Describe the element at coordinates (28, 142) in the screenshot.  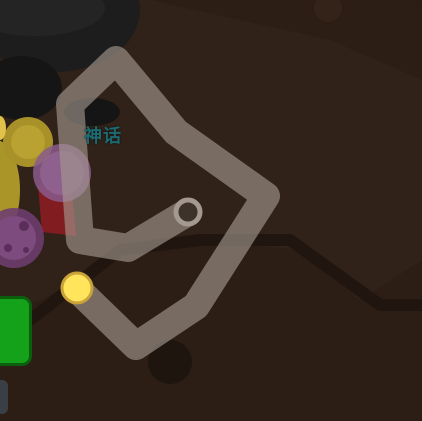
I see `cell-yellow-core` at that location.